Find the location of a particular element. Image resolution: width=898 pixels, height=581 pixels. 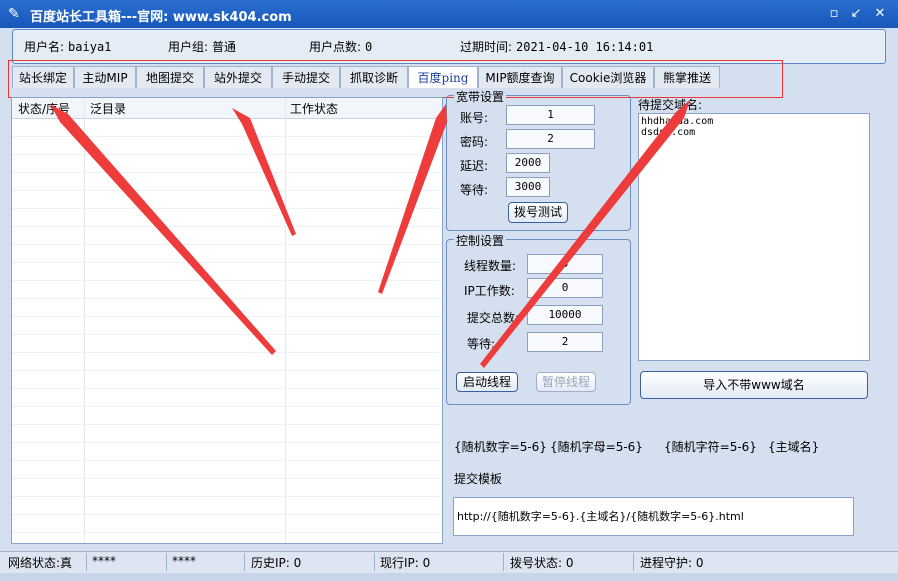

username-info: 用户名: baiya1 is located at coordinates (67, 46).